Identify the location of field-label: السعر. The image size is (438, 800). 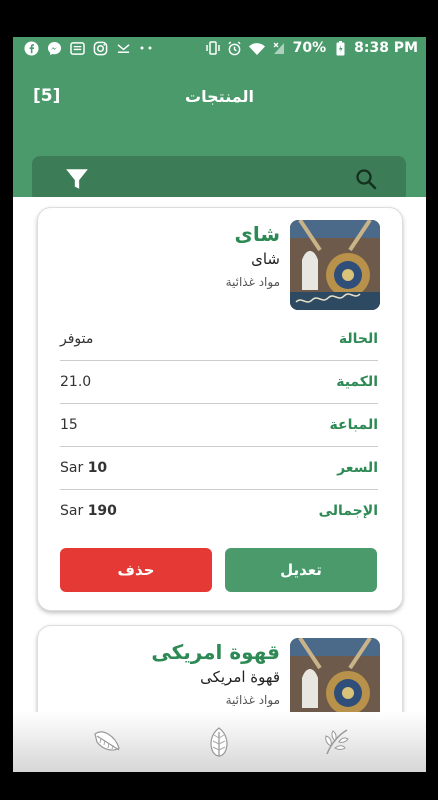
(357, 468).